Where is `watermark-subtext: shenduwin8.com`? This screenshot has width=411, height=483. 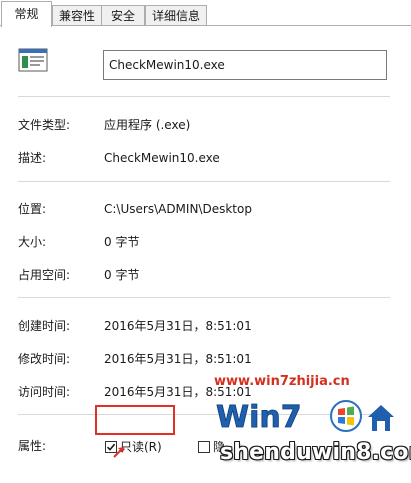
watermark-subtext: shenduwin8.com is located at coordinates (315, 452).